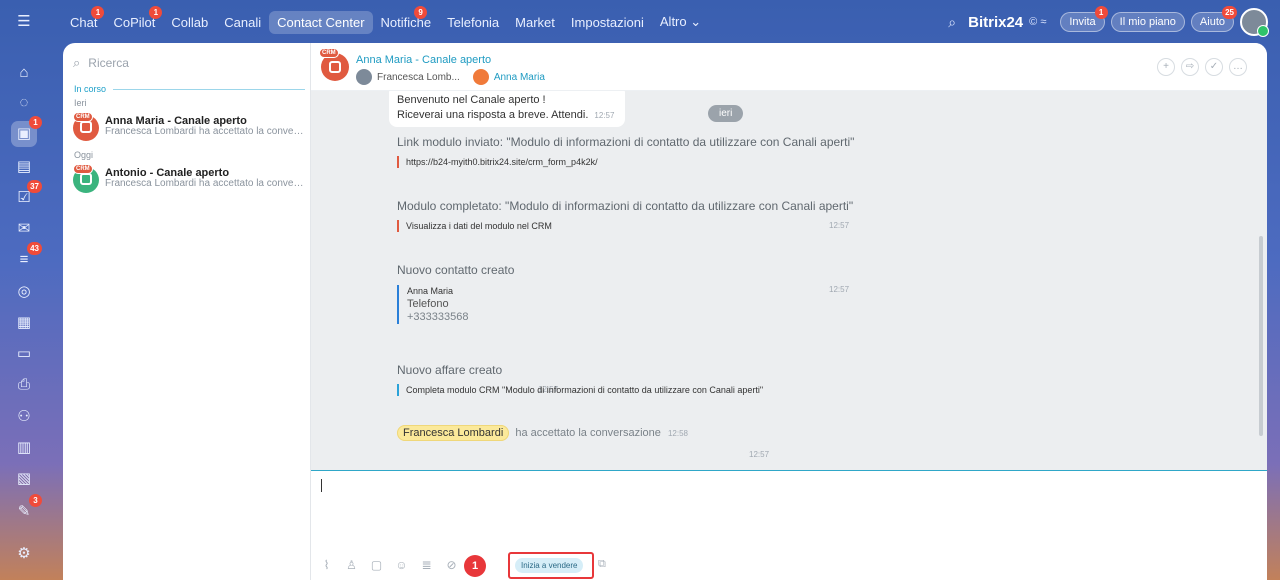  I want to click on help-badge: 25, so click(1229, 12).